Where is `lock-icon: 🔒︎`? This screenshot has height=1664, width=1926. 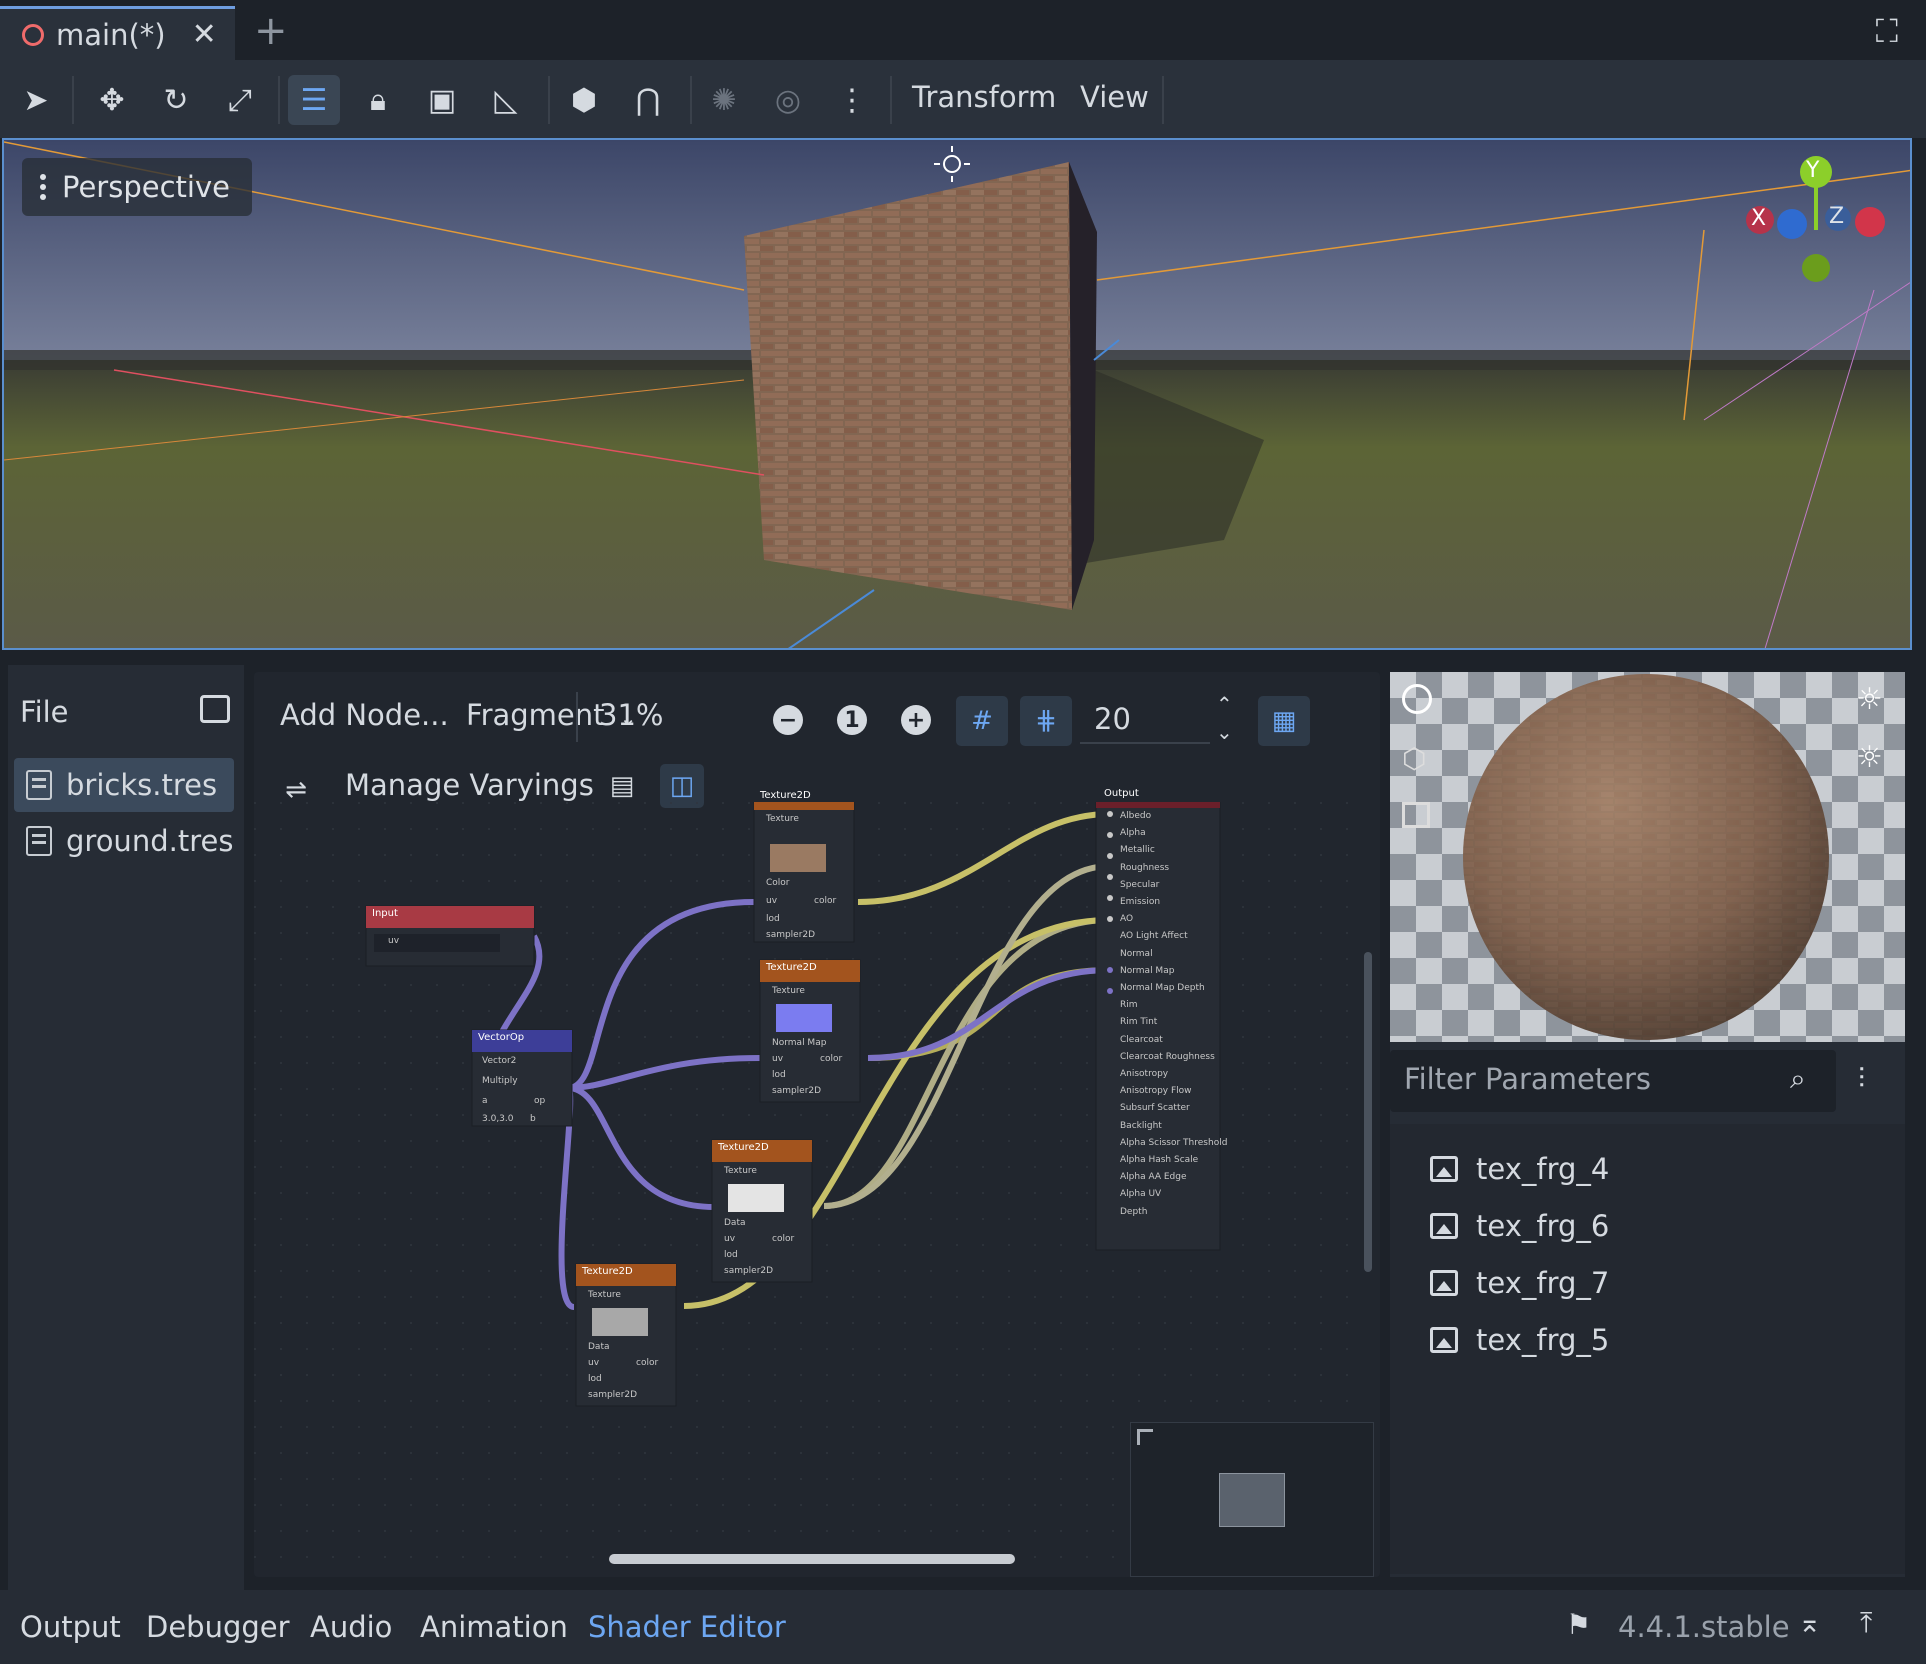 lock-icon: 🔒︎ is located at coordinates (378, 100).